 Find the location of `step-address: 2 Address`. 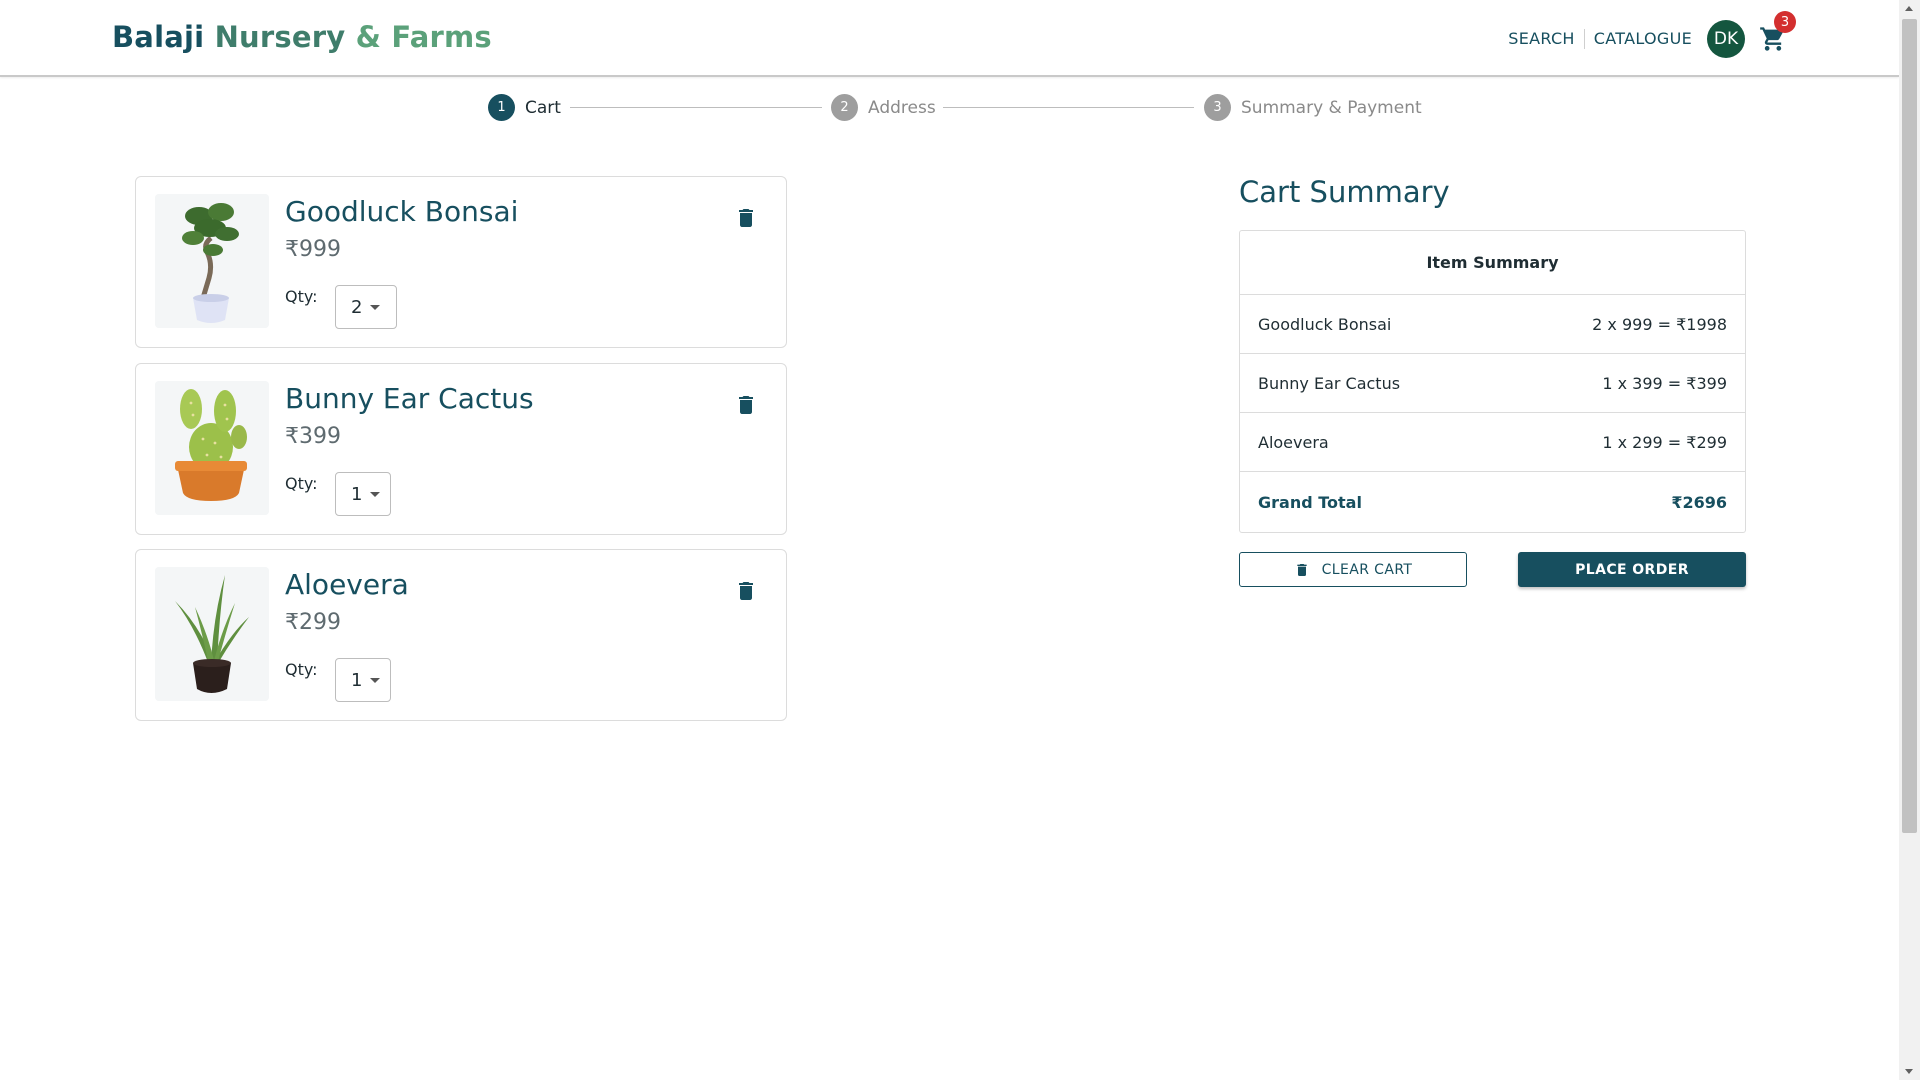

step-address: 2 Address is located at coordinates (883, 107).